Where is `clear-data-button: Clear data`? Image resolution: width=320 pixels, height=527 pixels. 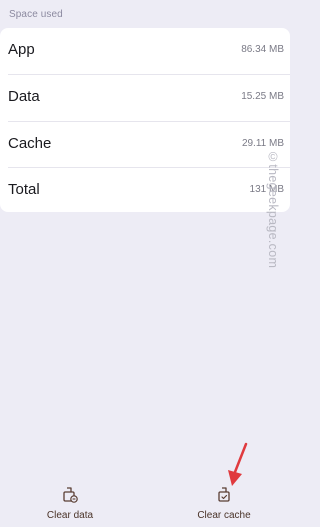
clear-data-button: Clear data is located at coordinates (70, 503).